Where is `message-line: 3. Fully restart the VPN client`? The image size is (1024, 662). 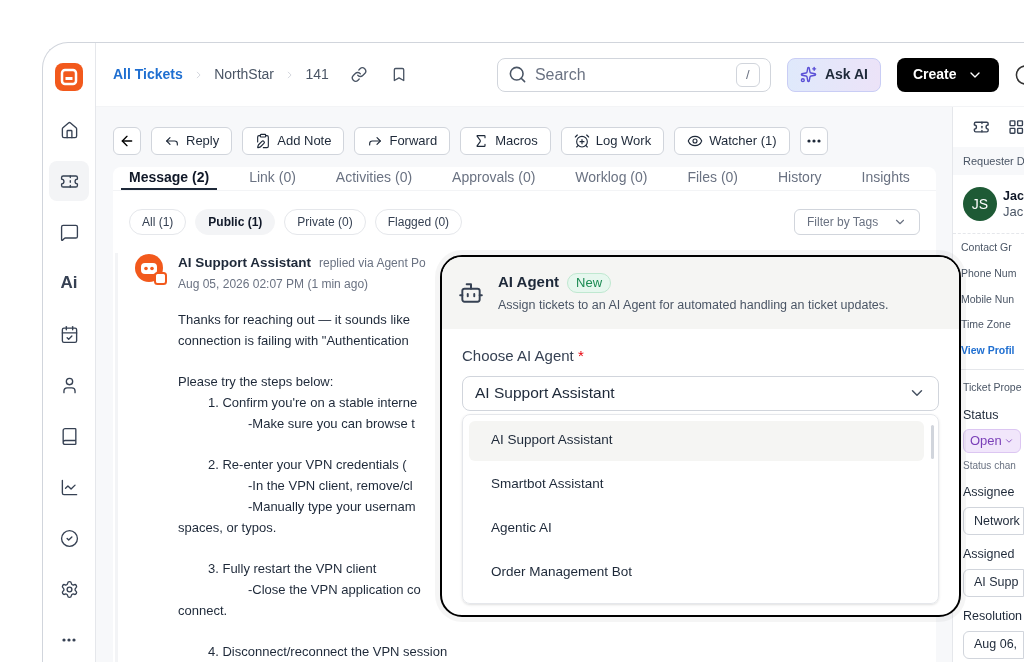
message-line: 3. Fully restart the VPN client is located at coordinates (292, 569).